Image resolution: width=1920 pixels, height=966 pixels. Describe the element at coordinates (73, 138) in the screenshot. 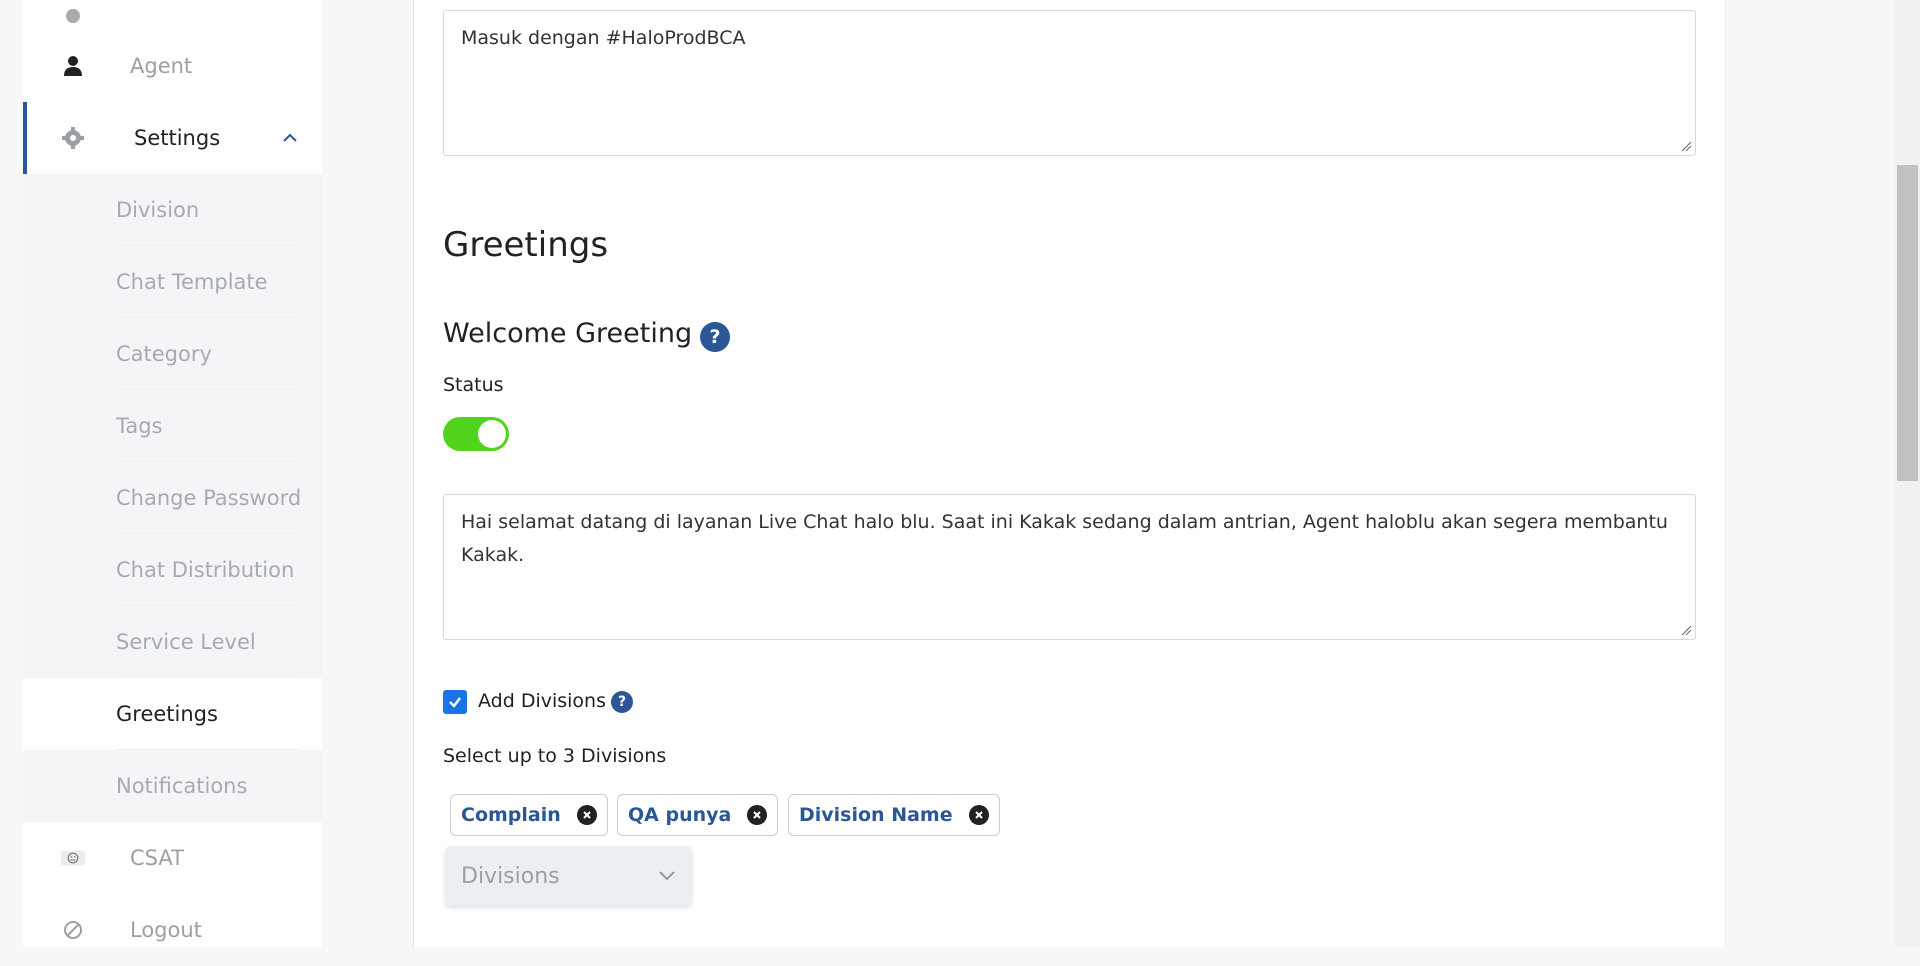

I see `gear-icon` at that location.